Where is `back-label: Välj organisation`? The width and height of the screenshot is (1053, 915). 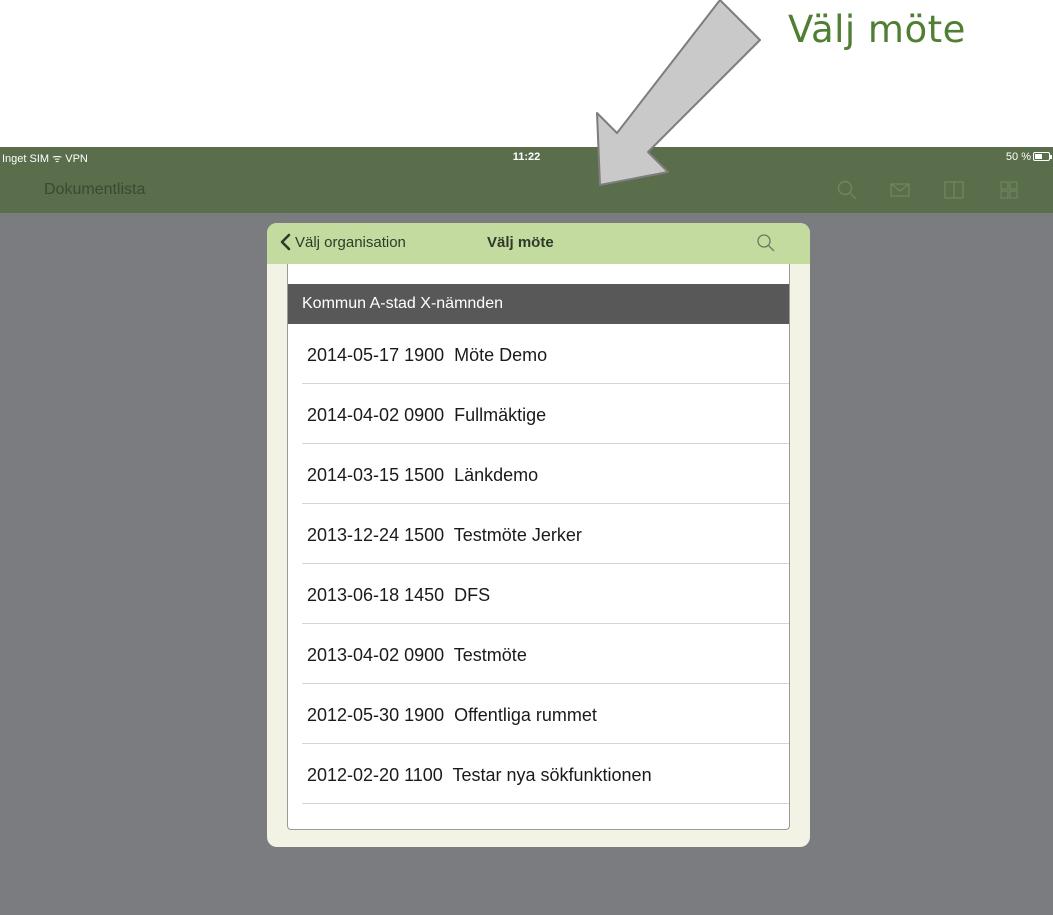 back-label: Välj organisation is located at coordinates (350, 242).